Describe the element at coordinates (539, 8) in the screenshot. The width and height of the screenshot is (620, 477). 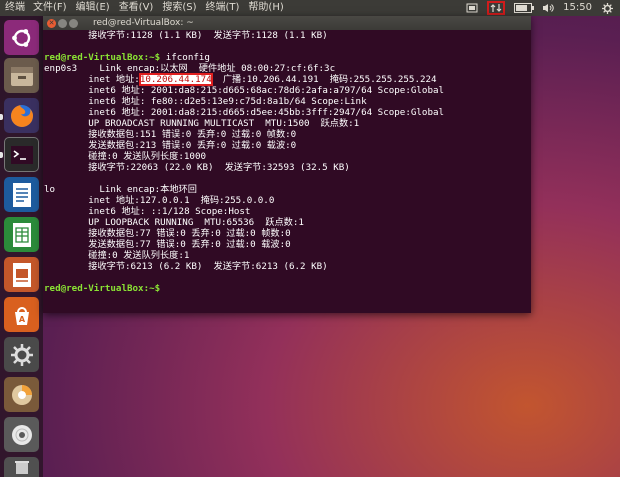
I see `indicator-area: 15:50` at that location.